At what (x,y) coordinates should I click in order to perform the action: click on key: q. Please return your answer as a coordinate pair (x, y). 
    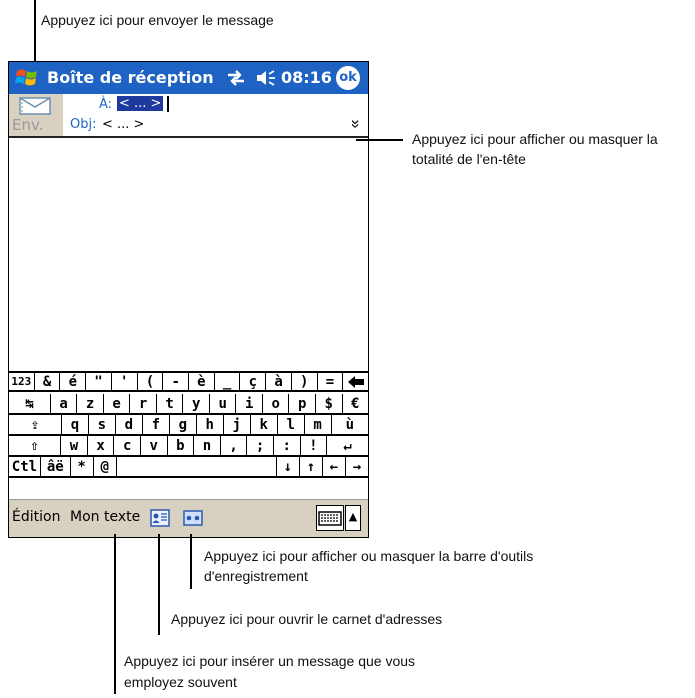
    Looking at the image, I should click on (75, 424).